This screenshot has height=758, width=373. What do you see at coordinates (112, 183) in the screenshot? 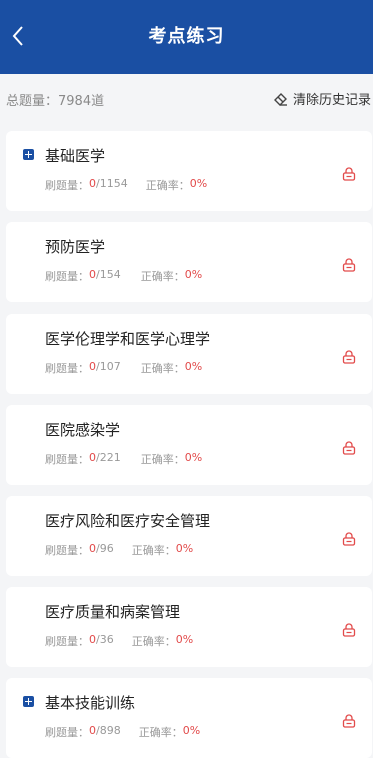
I see `total-questions: /1154` at bounding box center [112, 183].